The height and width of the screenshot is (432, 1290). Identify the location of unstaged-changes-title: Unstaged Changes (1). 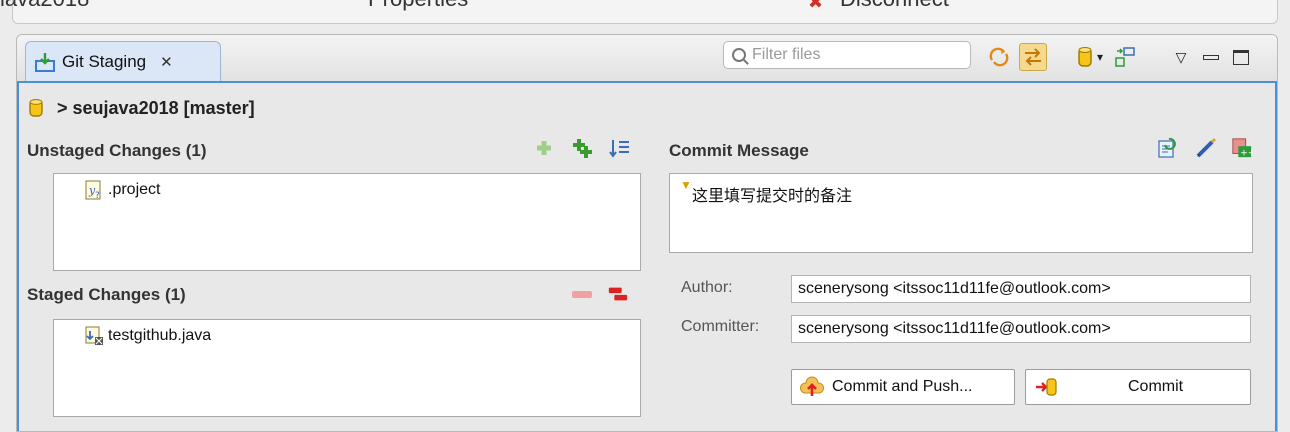
(117, 151).